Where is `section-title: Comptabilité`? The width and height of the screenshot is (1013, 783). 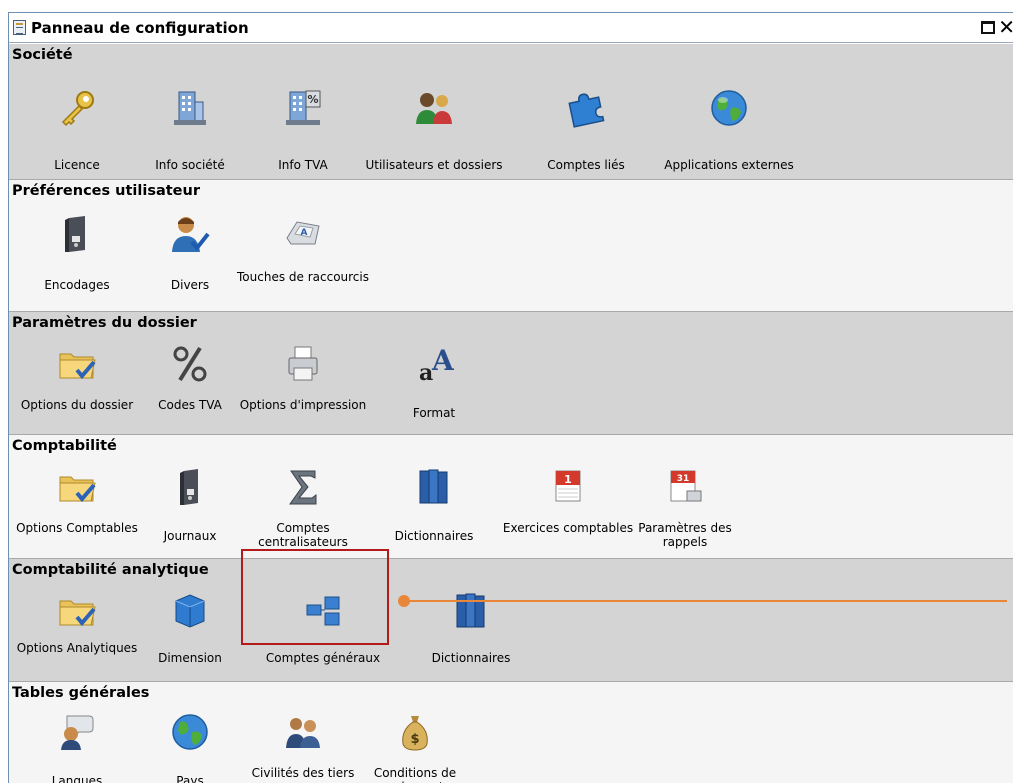 section-title: Comptabilité is located at coordinates (64, 446).